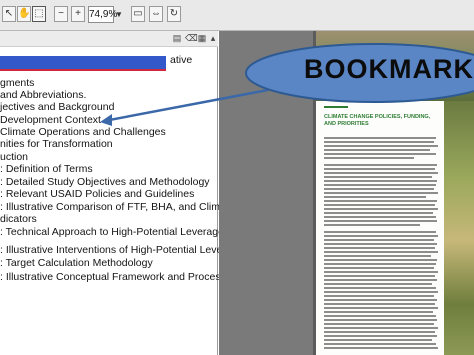  I want to click on bookmark-callout: BOOKMARK, so click(359, 72).